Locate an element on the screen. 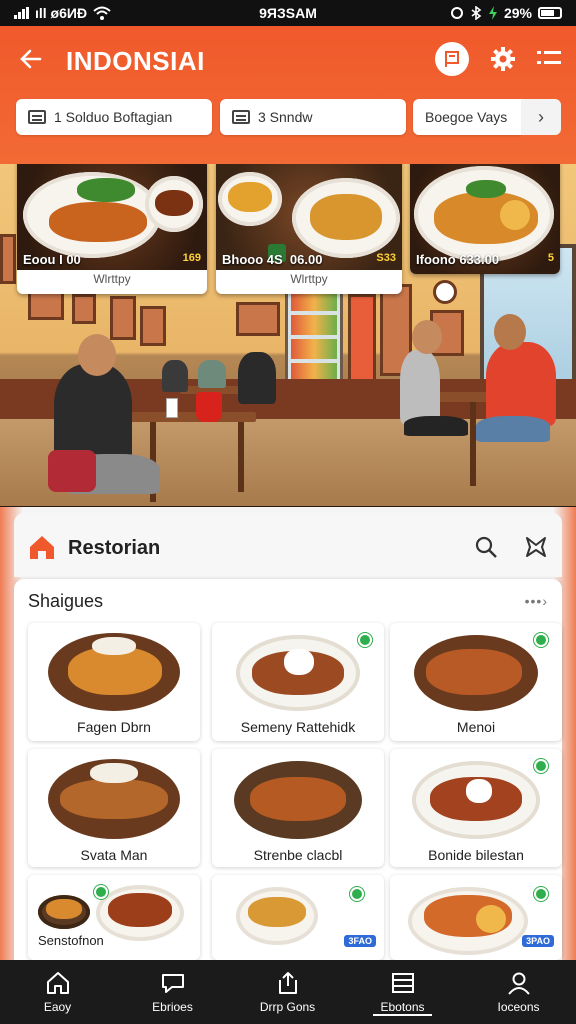  filter-chip-2: 3 Snndw is located at coordinates (313, 117).